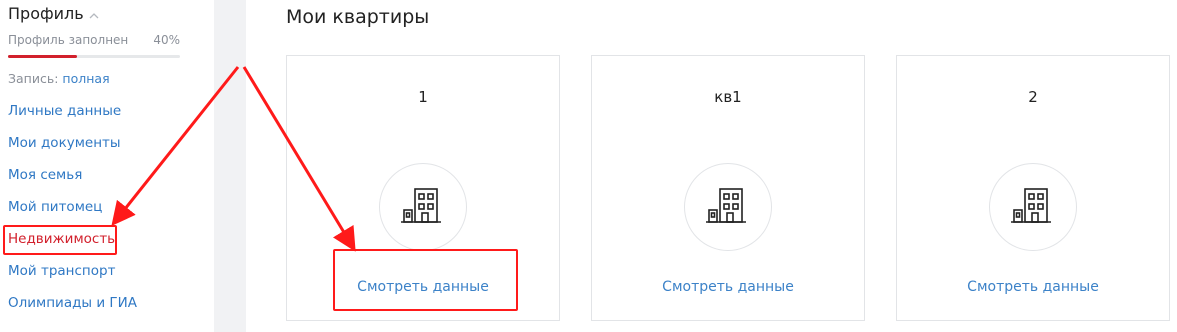 This screenshot has width=1177, height=332. Describe the element at coordinates (68, 40) in the screenshot. I see `progress-label: Профиль заполнен` at that location.